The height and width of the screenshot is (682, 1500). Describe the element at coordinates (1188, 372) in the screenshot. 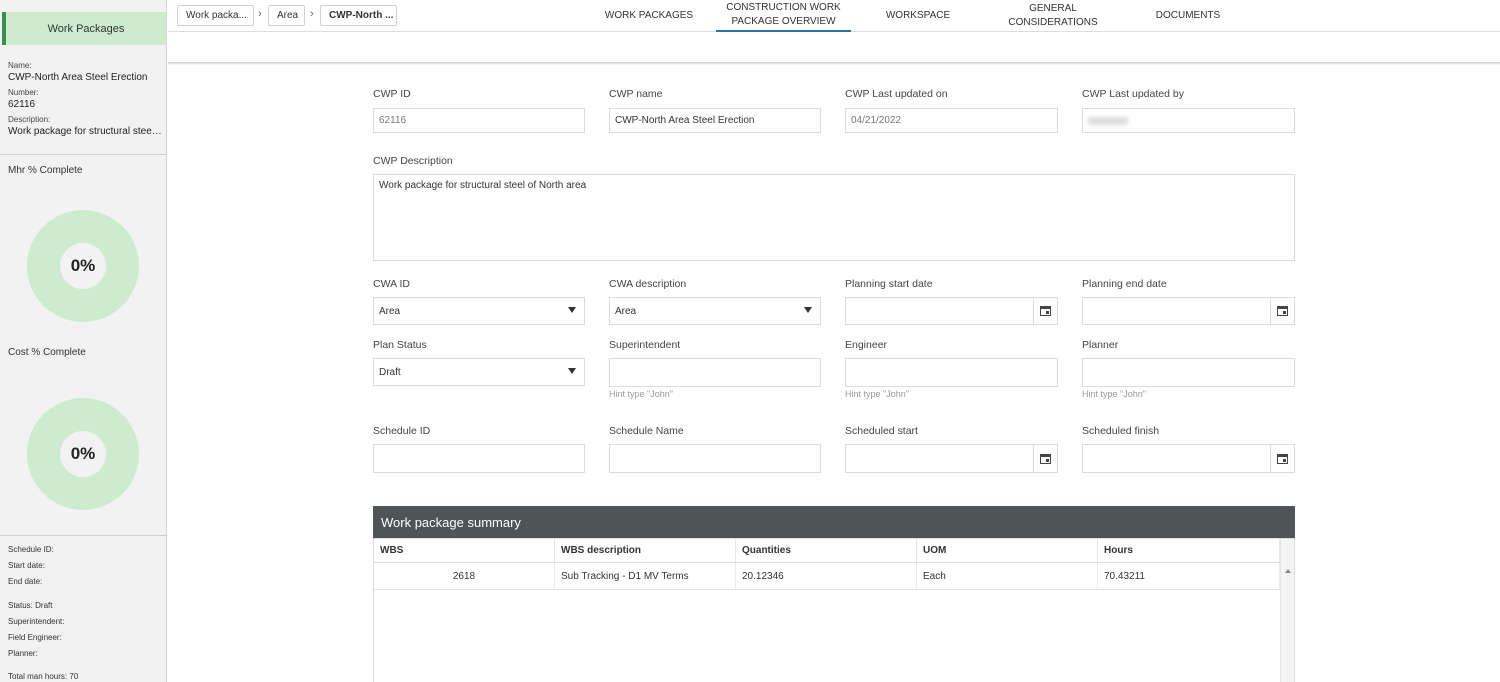

I see `planner-field` at that location.